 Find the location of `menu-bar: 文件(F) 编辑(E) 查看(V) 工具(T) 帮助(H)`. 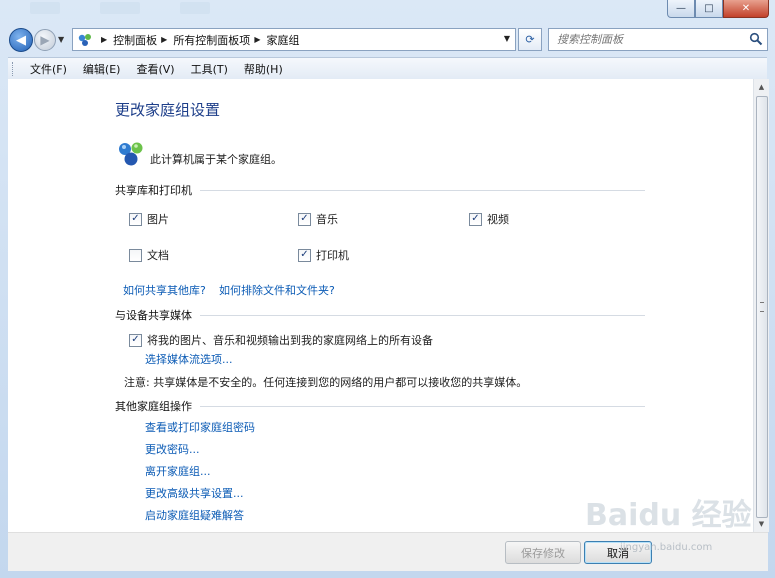

menu-bar: 文件(F) 编辑(E) 查看(V) 工具(T) 帮助(H) is located at coordinates (387, 68).